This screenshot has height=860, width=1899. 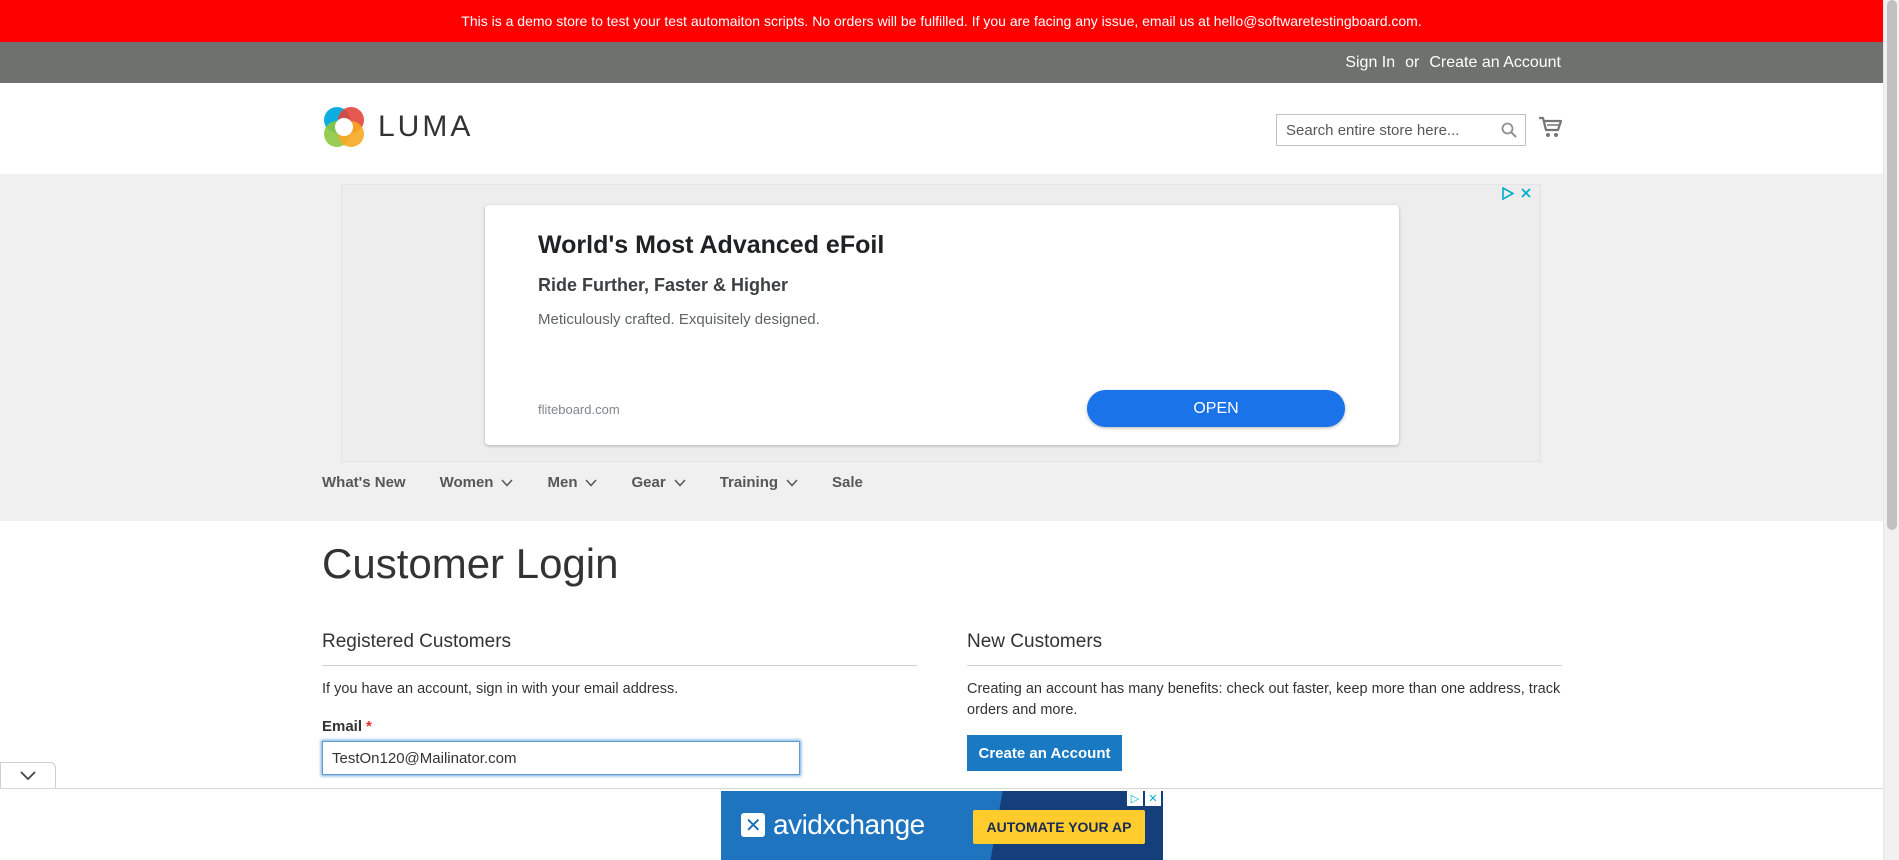 What do you see at coordinates (1892, 265) in the screenshot?
I see `scrollbar-thumb` at bounding box center [1892, 265].